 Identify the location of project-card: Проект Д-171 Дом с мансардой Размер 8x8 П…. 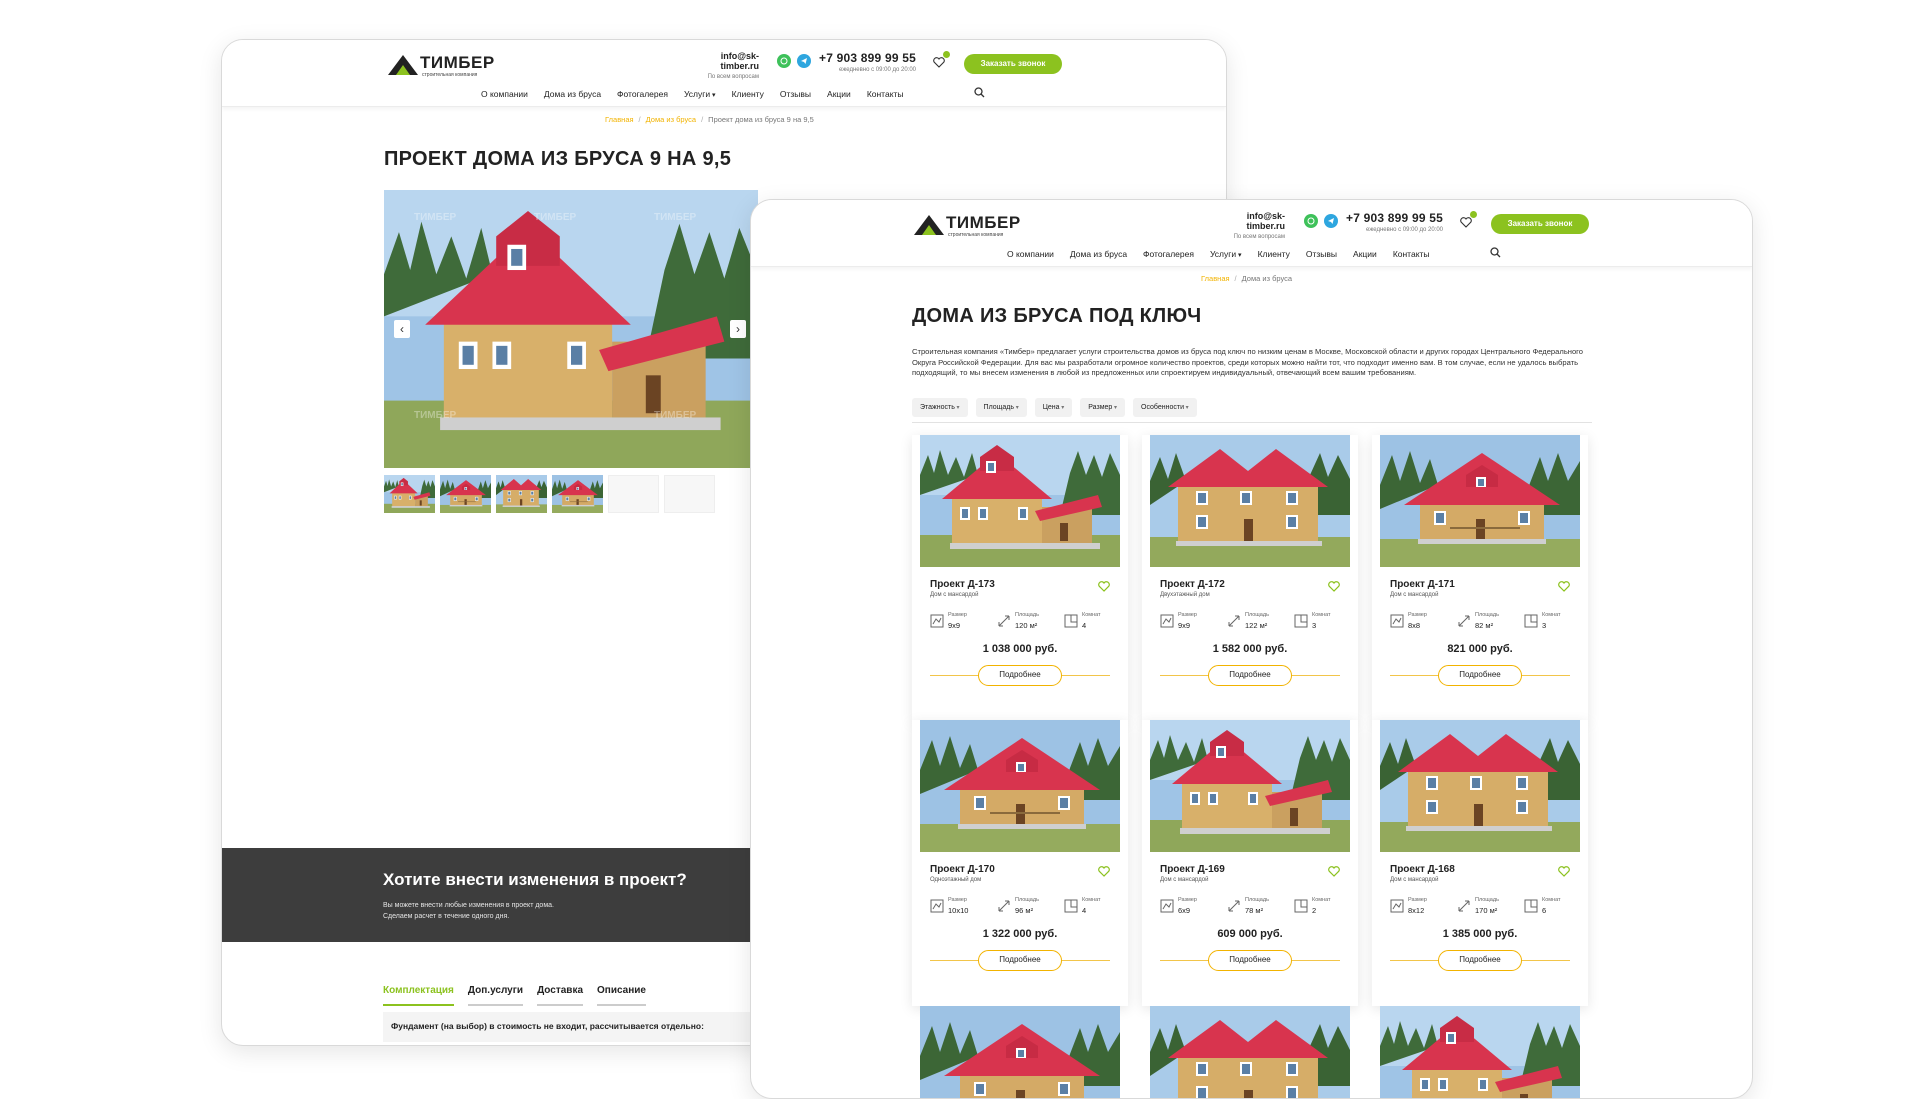
(1480, 578).